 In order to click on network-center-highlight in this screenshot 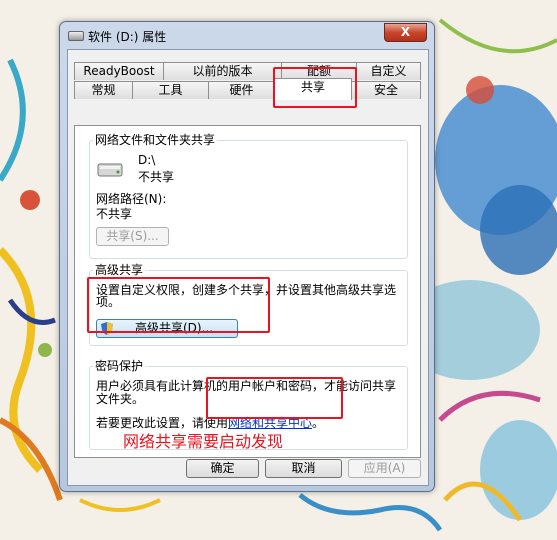, I will do `click(274, 398)`.